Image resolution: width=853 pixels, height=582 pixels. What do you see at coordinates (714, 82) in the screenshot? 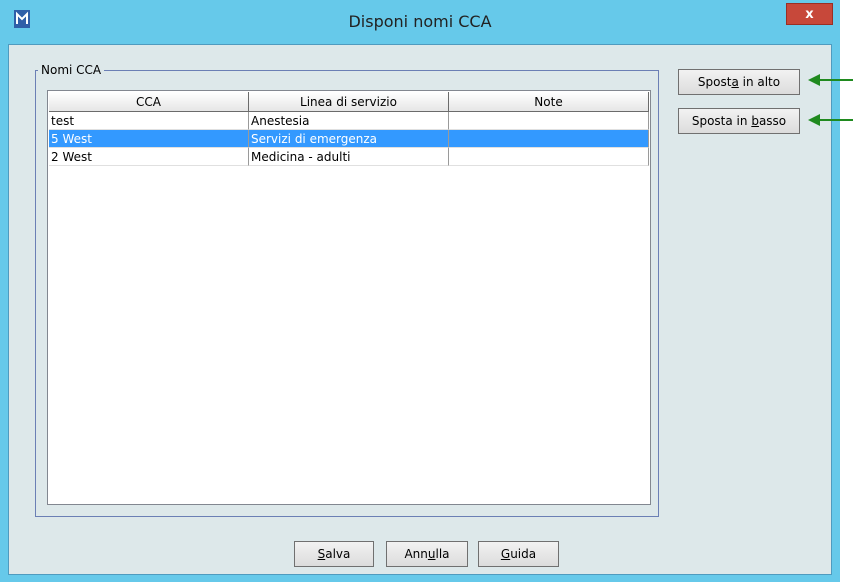
I see `move-up-label-a: Spost` at bounding box center [714, 82].